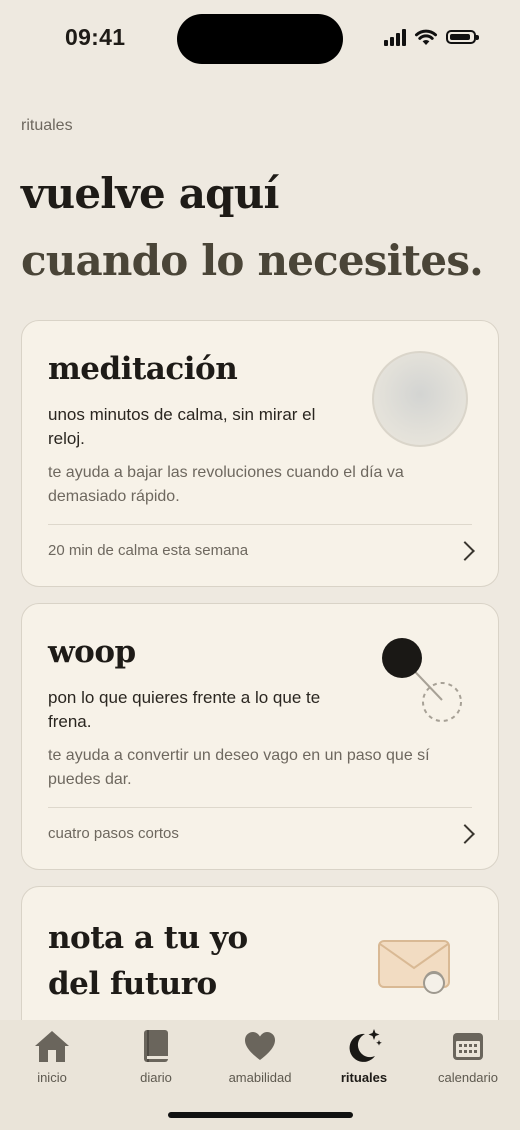  Describe the element at coordinates (52, 1046) in the screenshot. I see `home-icon` at that location.